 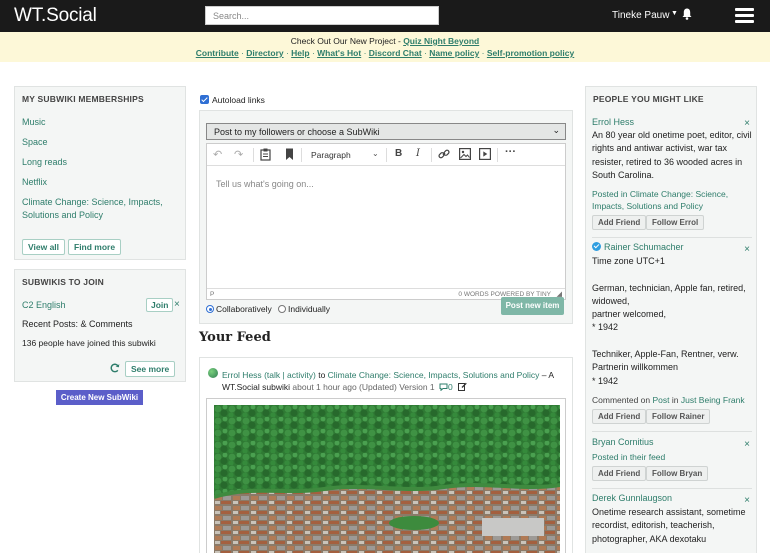 I want to click on checkbox-checked-icon, so click(x=204, y=99).